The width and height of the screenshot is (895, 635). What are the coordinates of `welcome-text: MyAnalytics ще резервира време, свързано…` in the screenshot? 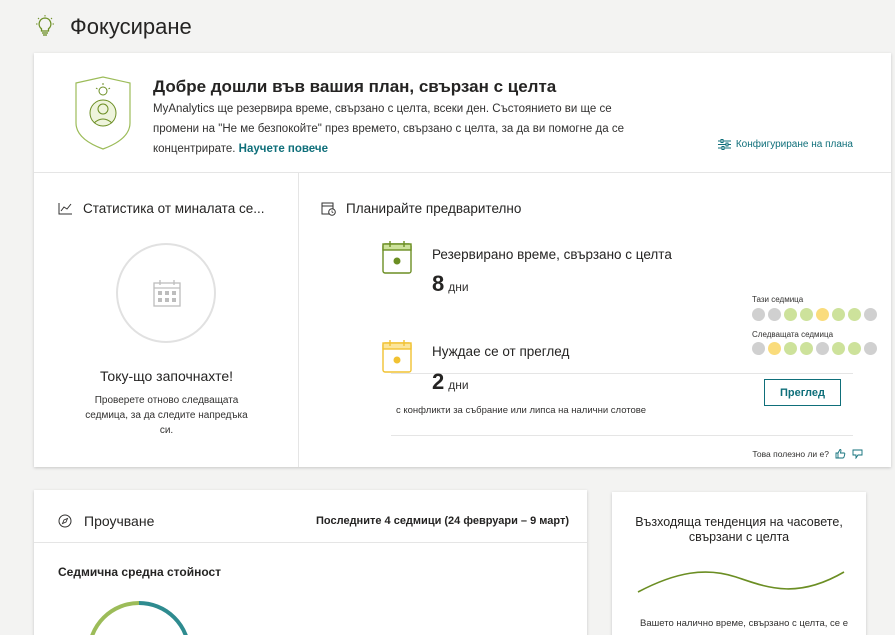 It's located at (388, 129).